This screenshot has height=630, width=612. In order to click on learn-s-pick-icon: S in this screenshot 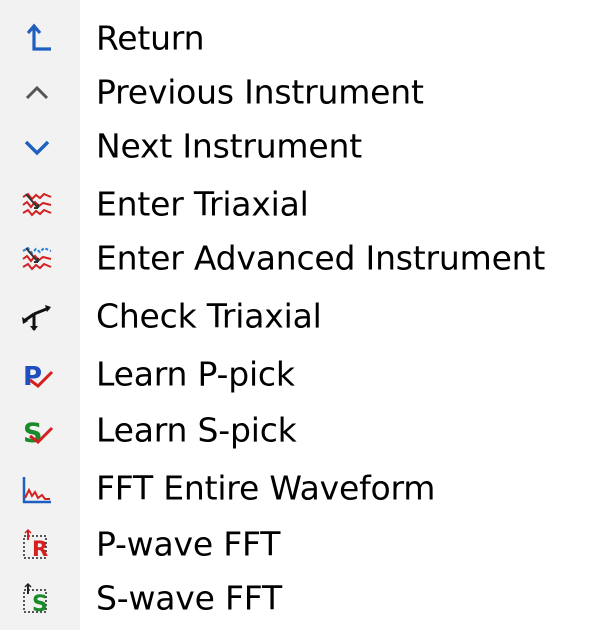, I will do `click(37, 431)`.